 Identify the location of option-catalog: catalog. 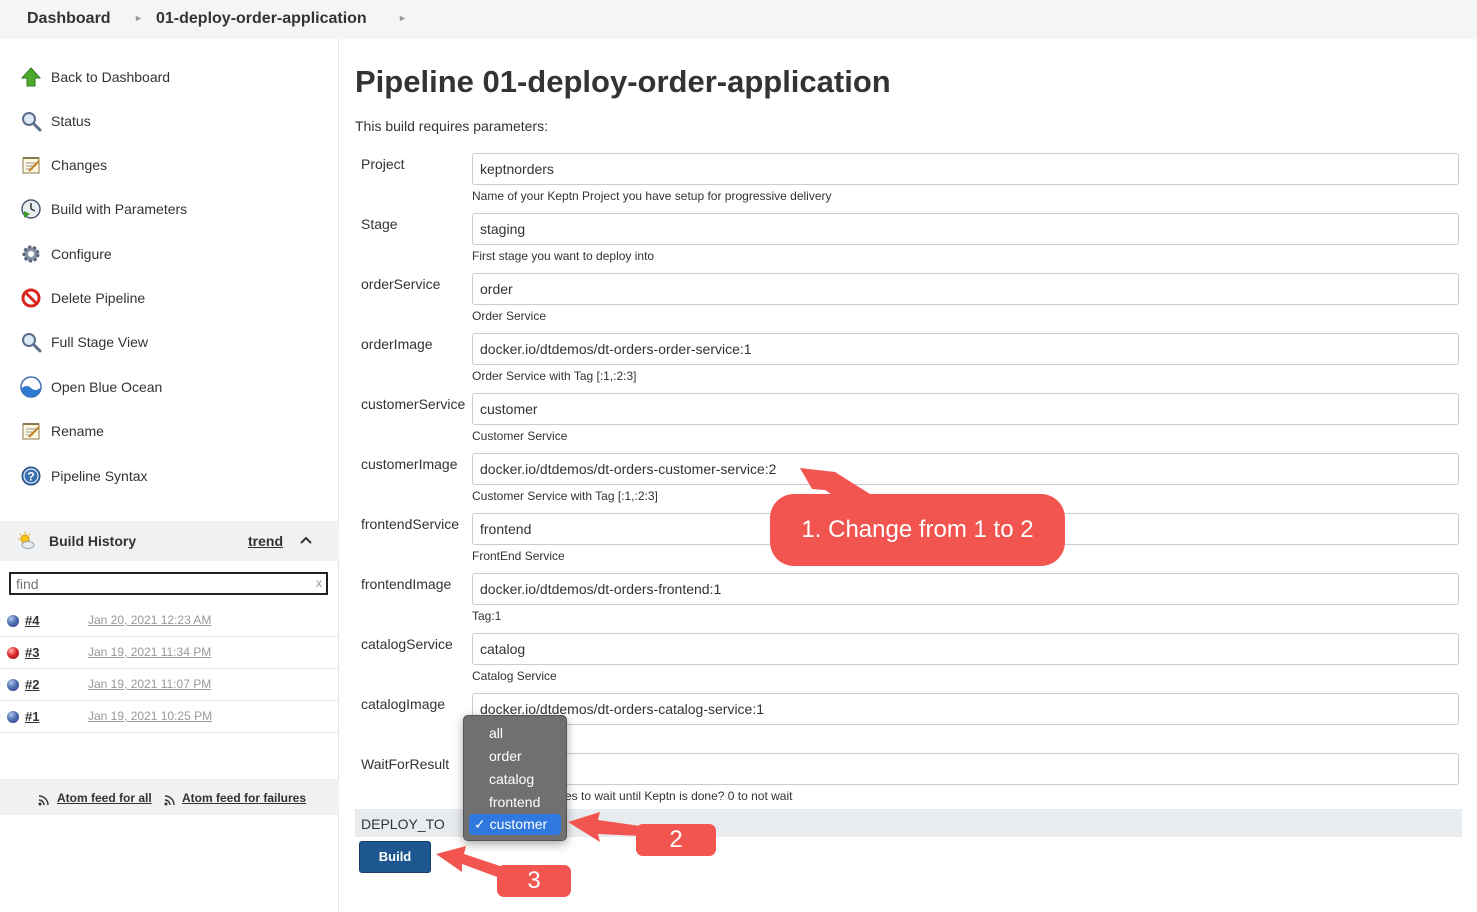
(515, 779).